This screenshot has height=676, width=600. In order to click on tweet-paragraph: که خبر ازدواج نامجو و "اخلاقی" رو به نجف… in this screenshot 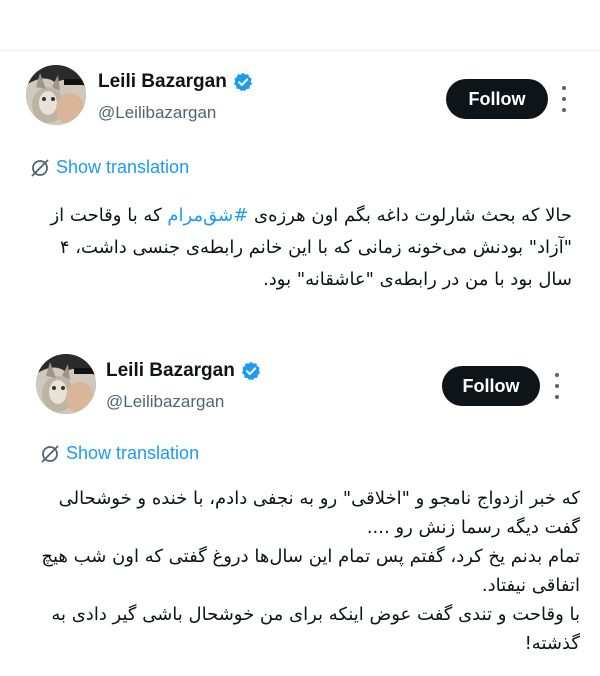, I will do `click(319, 513)`.